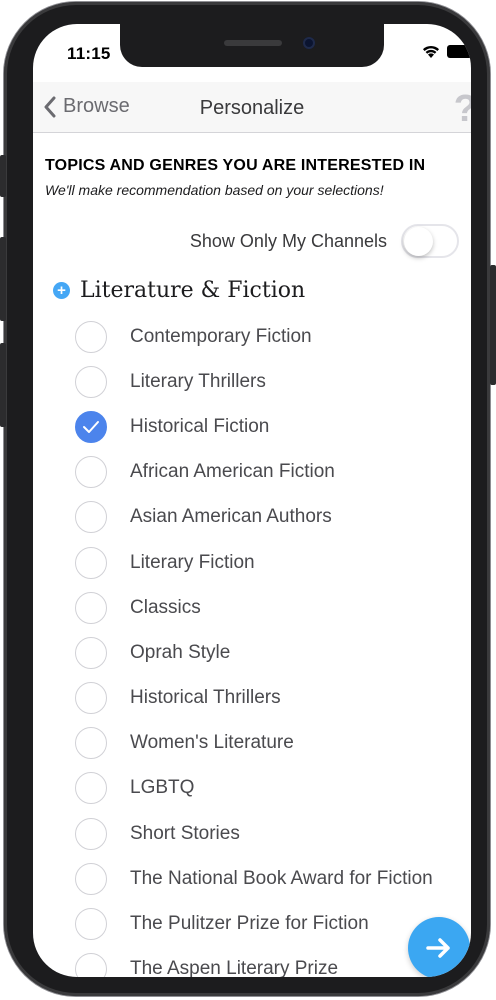  I want to click on genre-label: The Pulitzer Prize for Fiction, so click(249, 924).